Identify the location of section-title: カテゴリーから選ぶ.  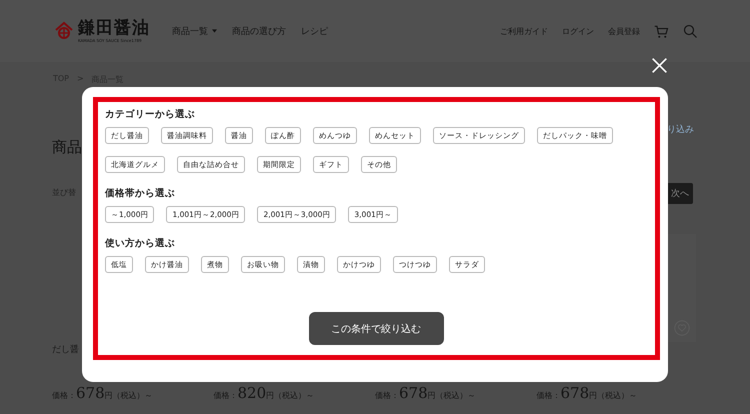
(150, 114).